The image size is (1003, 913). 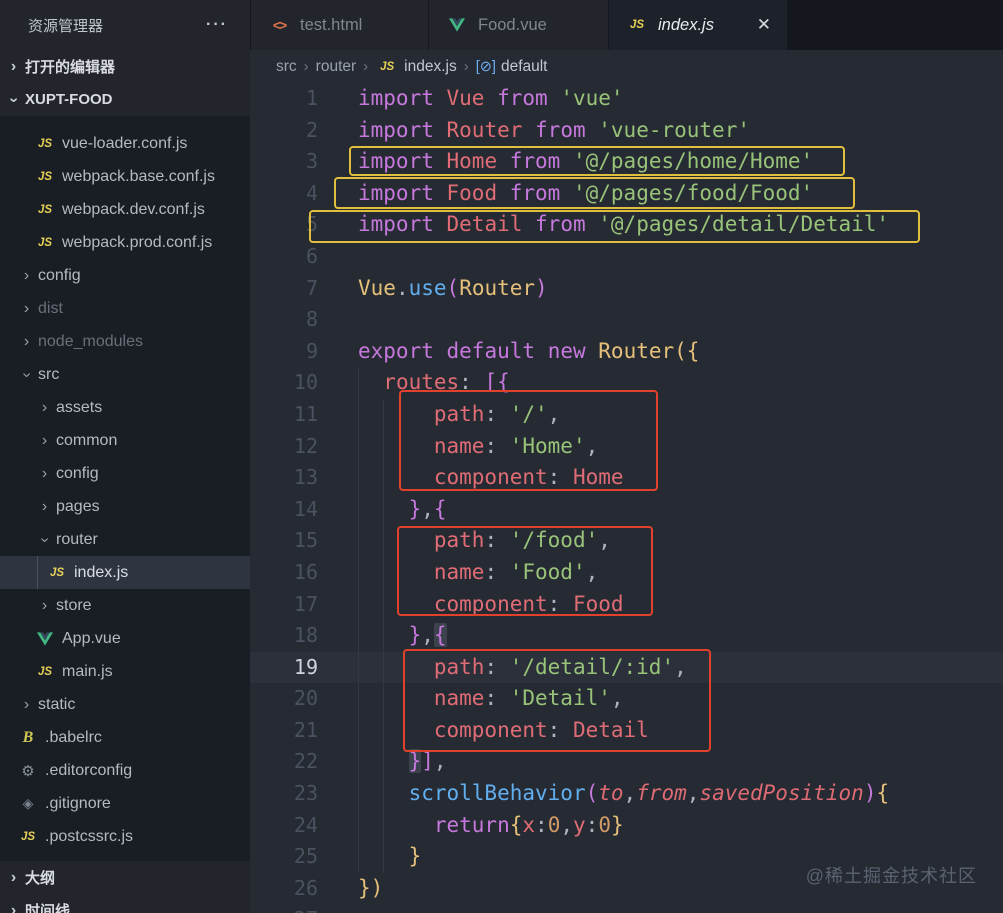 What do you see at coordinates (125, 341) in the screenshot?
I see `tree-item-node_modules: › node_modules` at bounding box center [125, 341].